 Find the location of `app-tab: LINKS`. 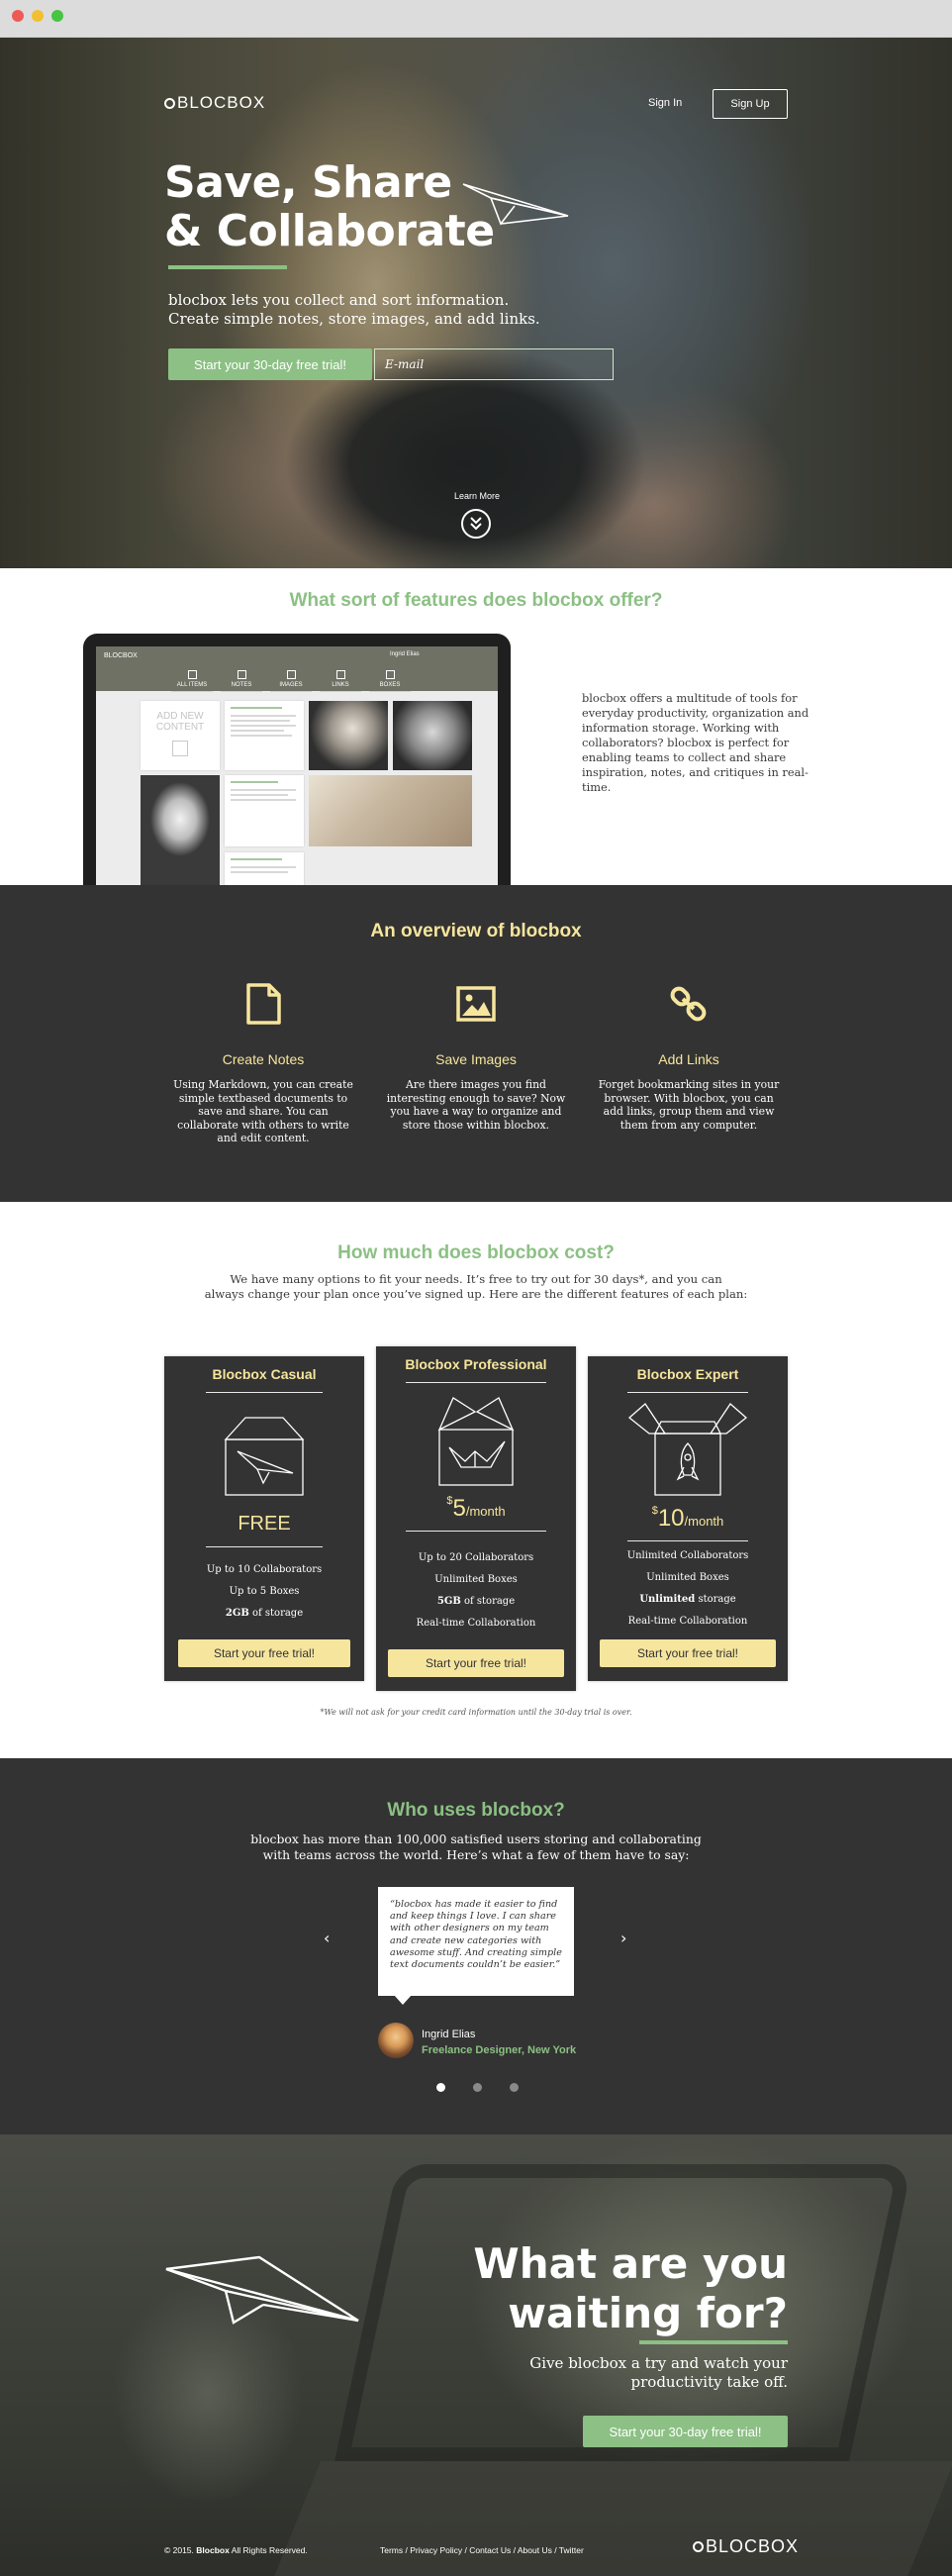

app-tab: LINKS is located at coordinates (340, 681).